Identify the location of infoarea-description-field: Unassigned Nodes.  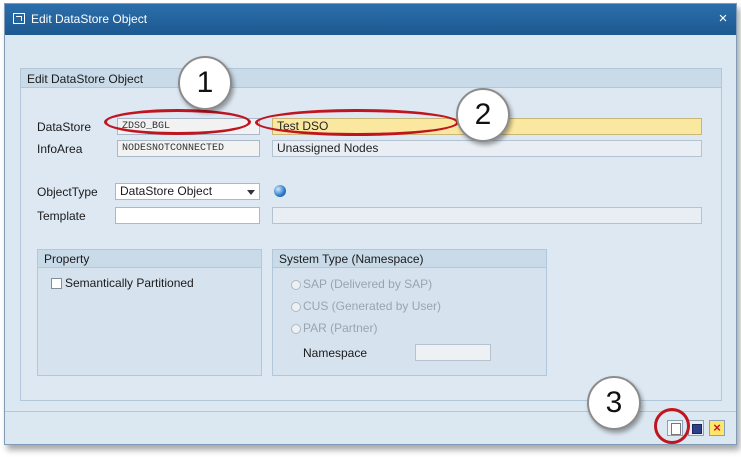
(487, 148).